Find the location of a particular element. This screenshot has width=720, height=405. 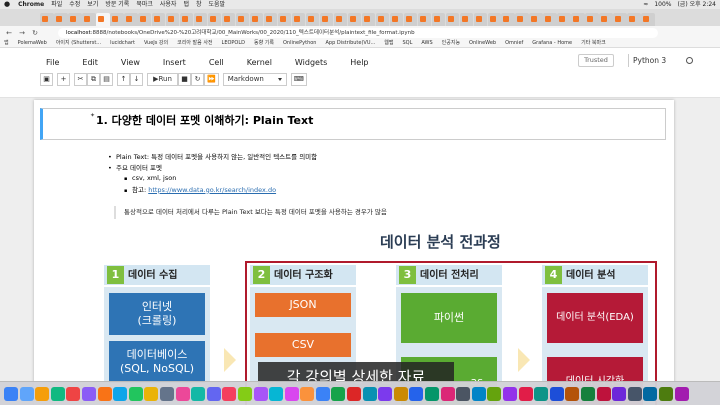

notebook-menu-cell: Cell is located at coordinates (216, 62).